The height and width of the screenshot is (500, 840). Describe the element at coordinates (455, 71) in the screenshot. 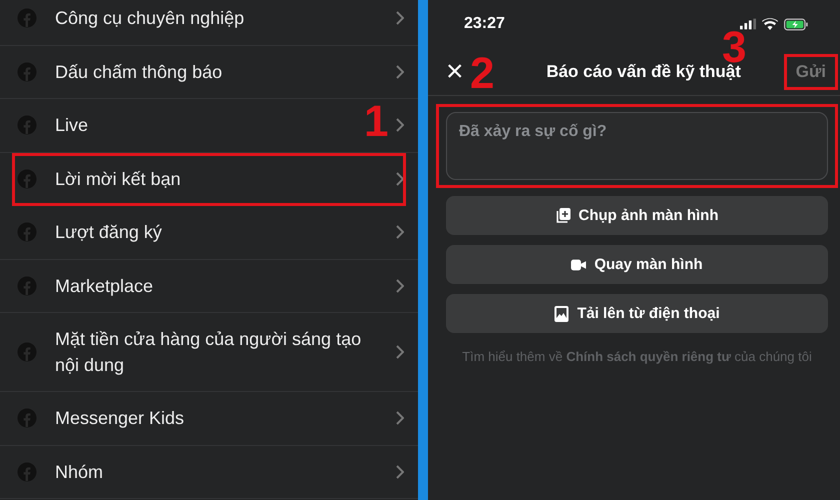

I see `close-button: ×` at that location.